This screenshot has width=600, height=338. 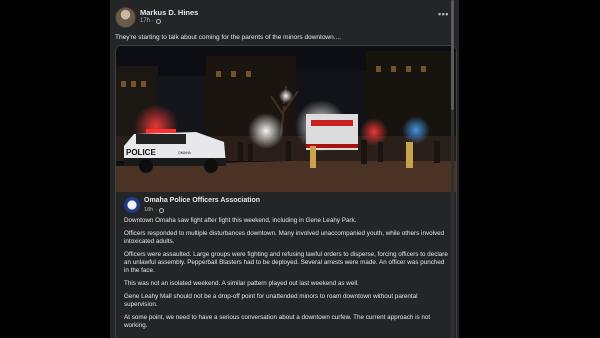 What do you see at coordinates (452, 55) in the screenshot?
I see `scroll-thumb` at bounding box center [452, 55].